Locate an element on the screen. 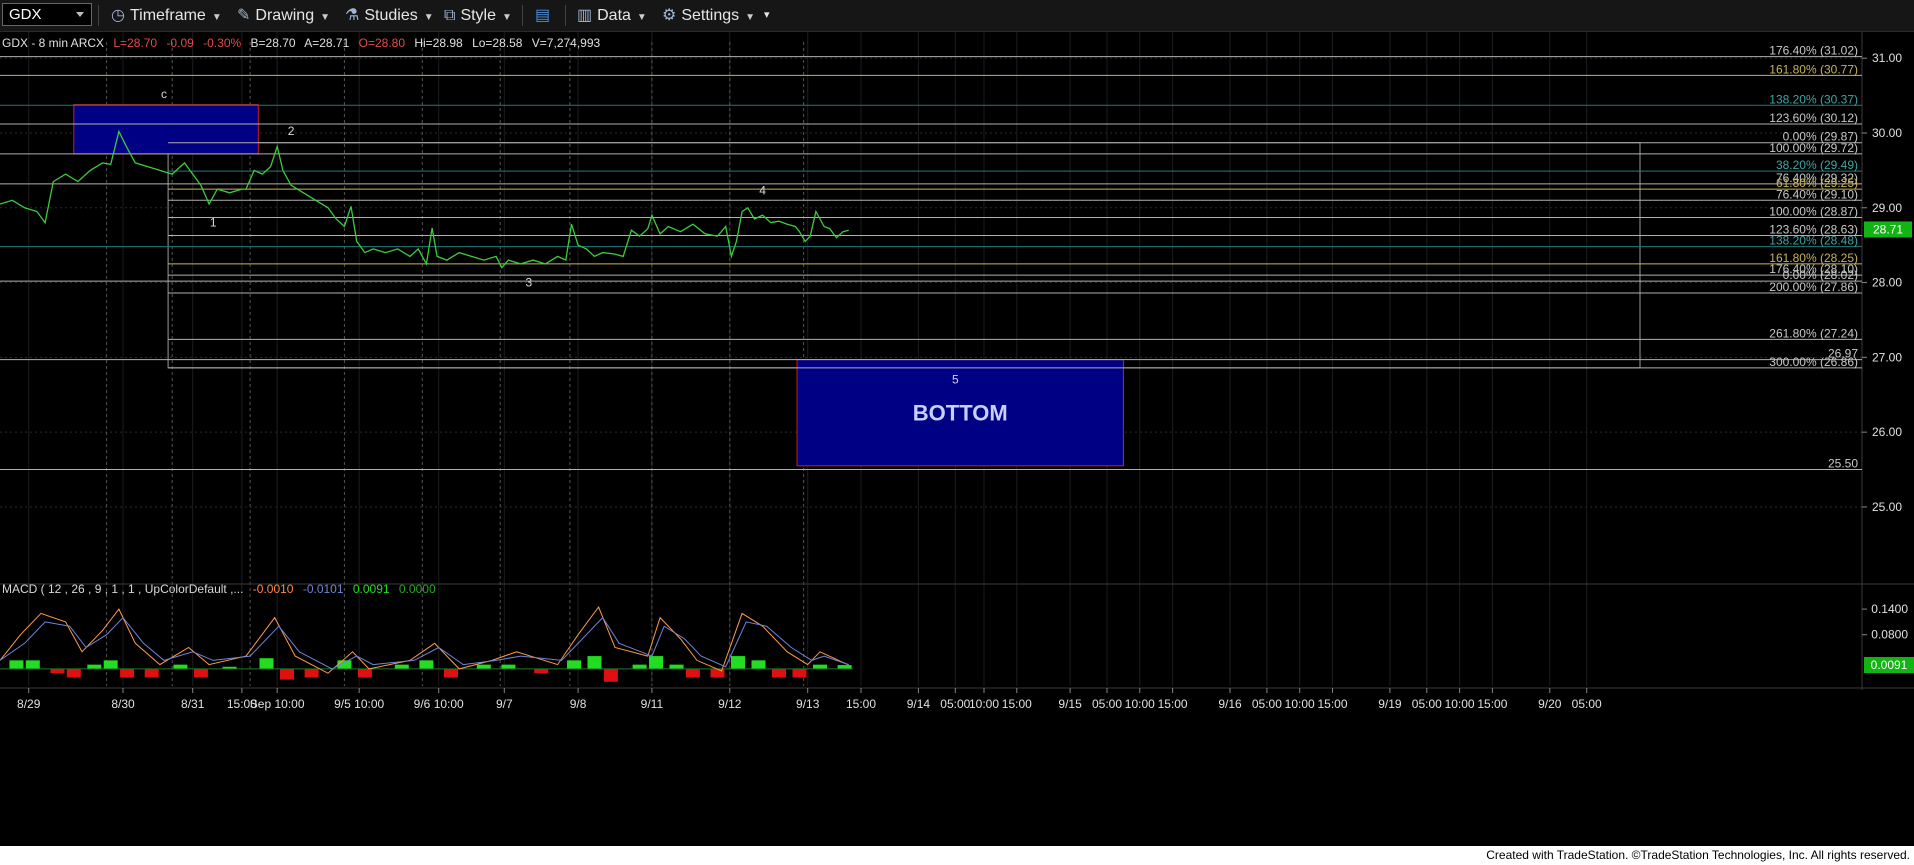  quote-last: L=28.70 is located at coordinates (135, 43).